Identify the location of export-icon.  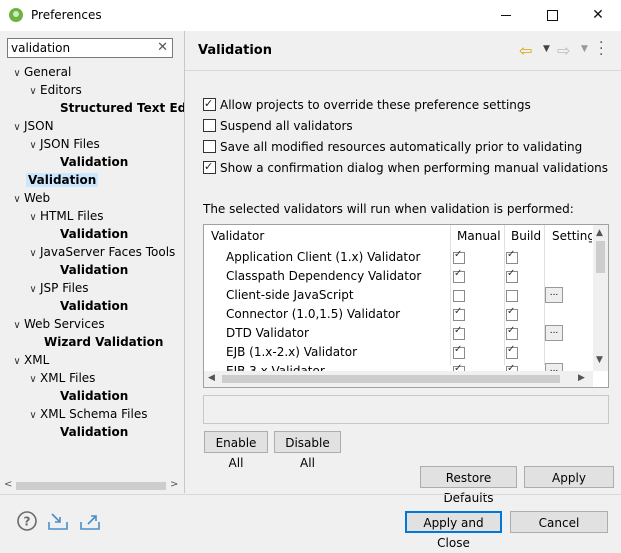
(90, 521).